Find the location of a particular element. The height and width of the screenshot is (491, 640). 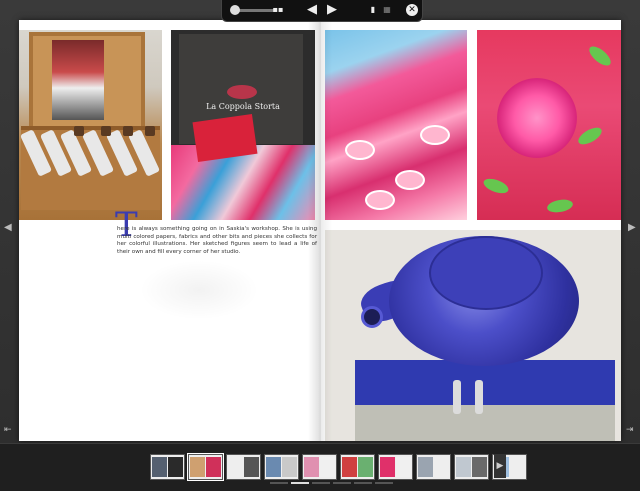

photo-floral-fabric is located at coordinates (549, 125).